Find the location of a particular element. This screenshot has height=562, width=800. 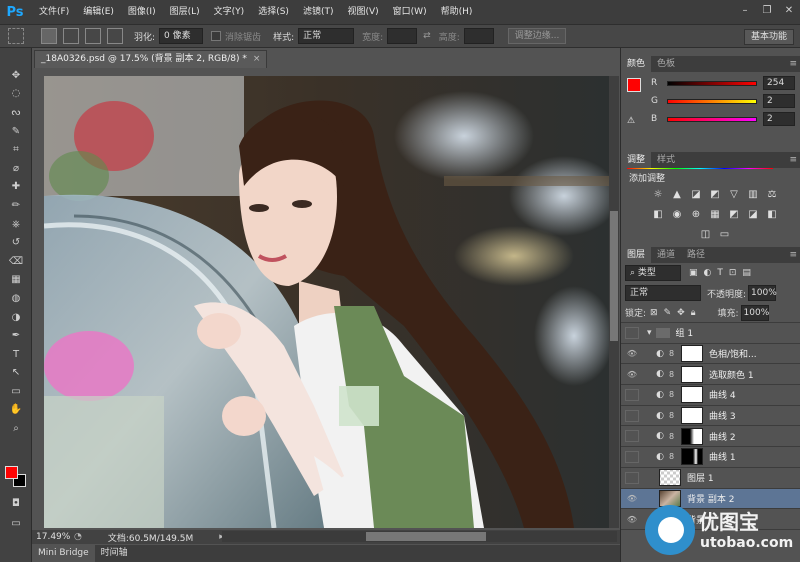

close-icon: × is located at coordinates (257, 59).